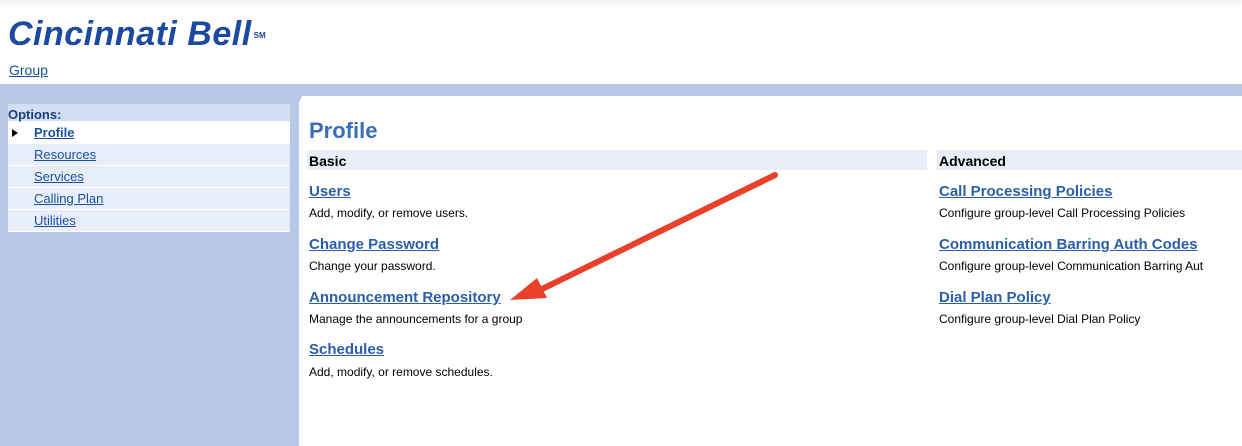 This screenshot has width=1242, height=446. What do you see at coordinates (995, 297) in the screenshot?
I see `dial-plan-policy-link: Dial Plan Policy` at bounding box center [995, 297].